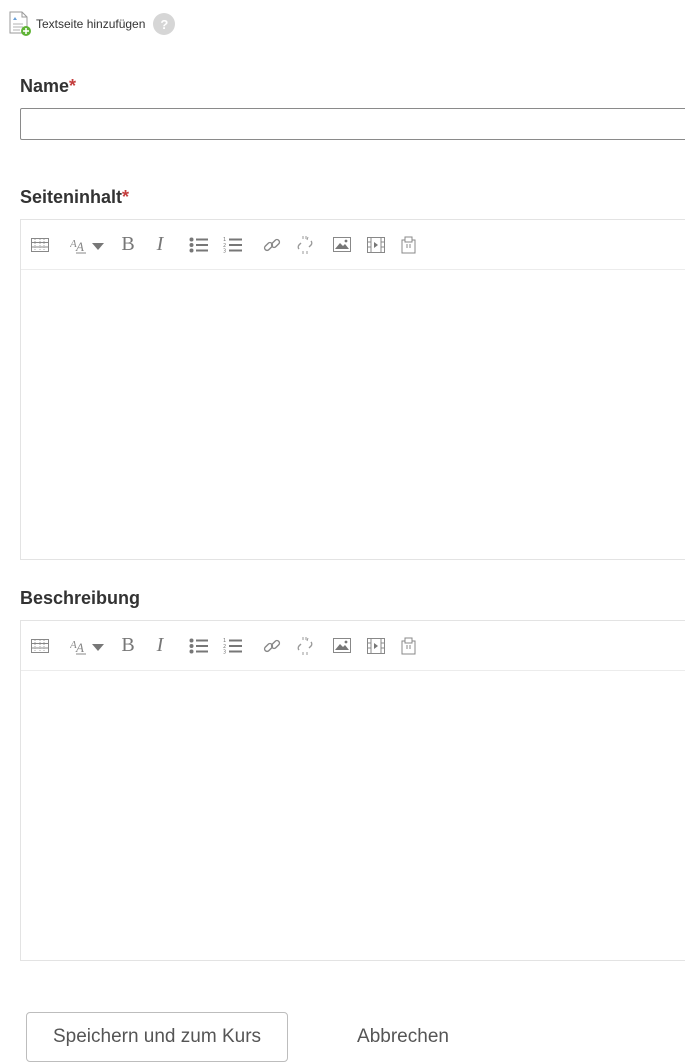  I want to click on name-input, so click(352, 124).